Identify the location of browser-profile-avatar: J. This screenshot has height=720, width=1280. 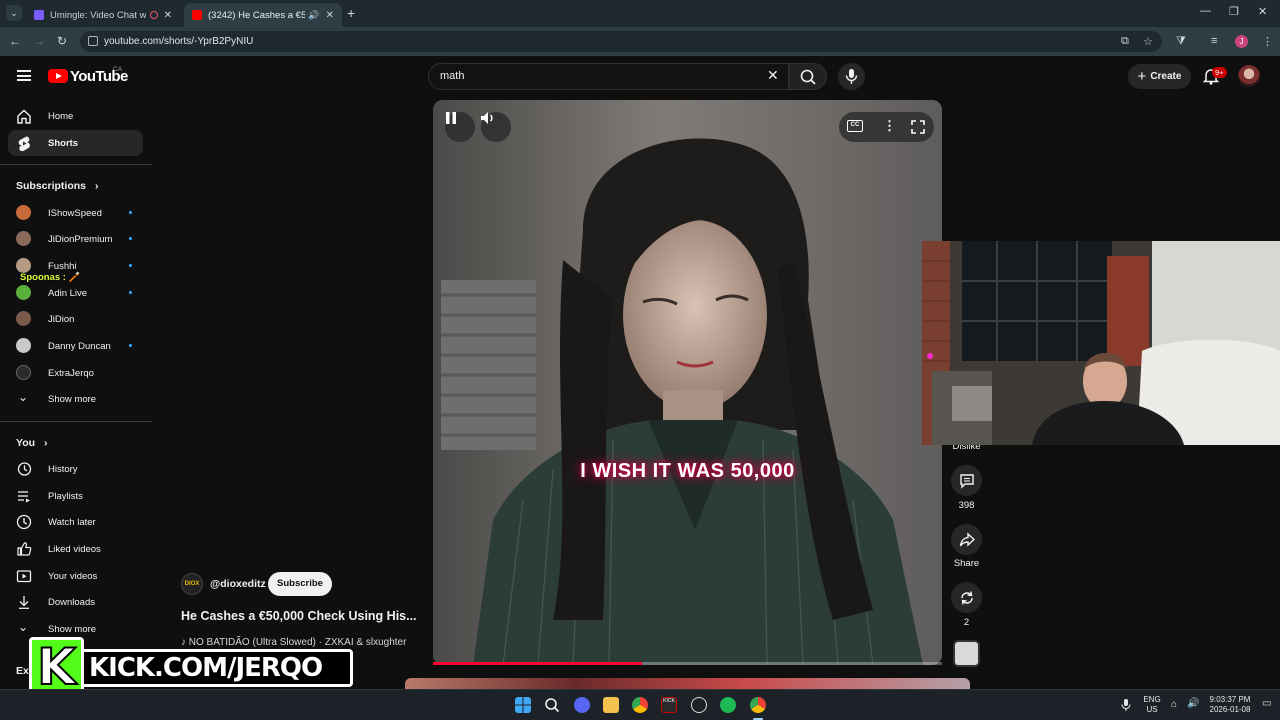
(1241, 41).